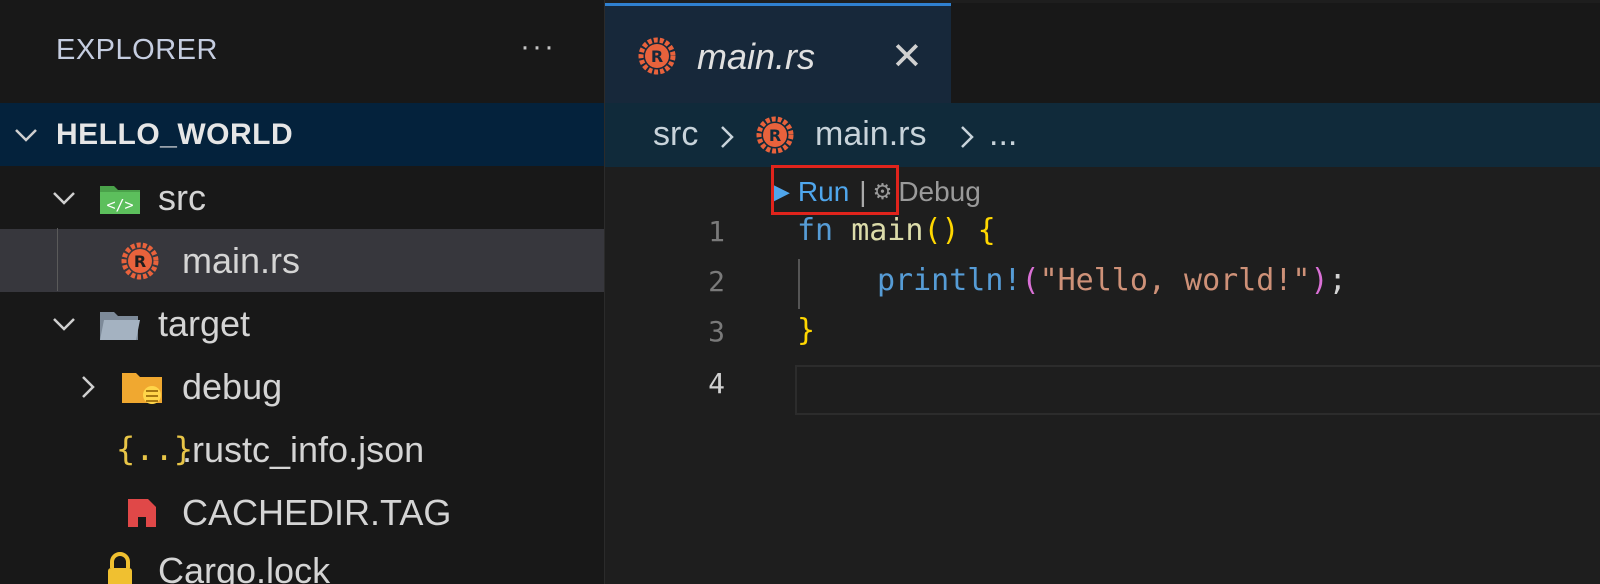 Image resolution: width=1600 pixels, height=584 pixels. What do you see at coordinates (1319, 280) in the screenshot?
I see `code-paren-close: )` at bounding box center [1319, 280].